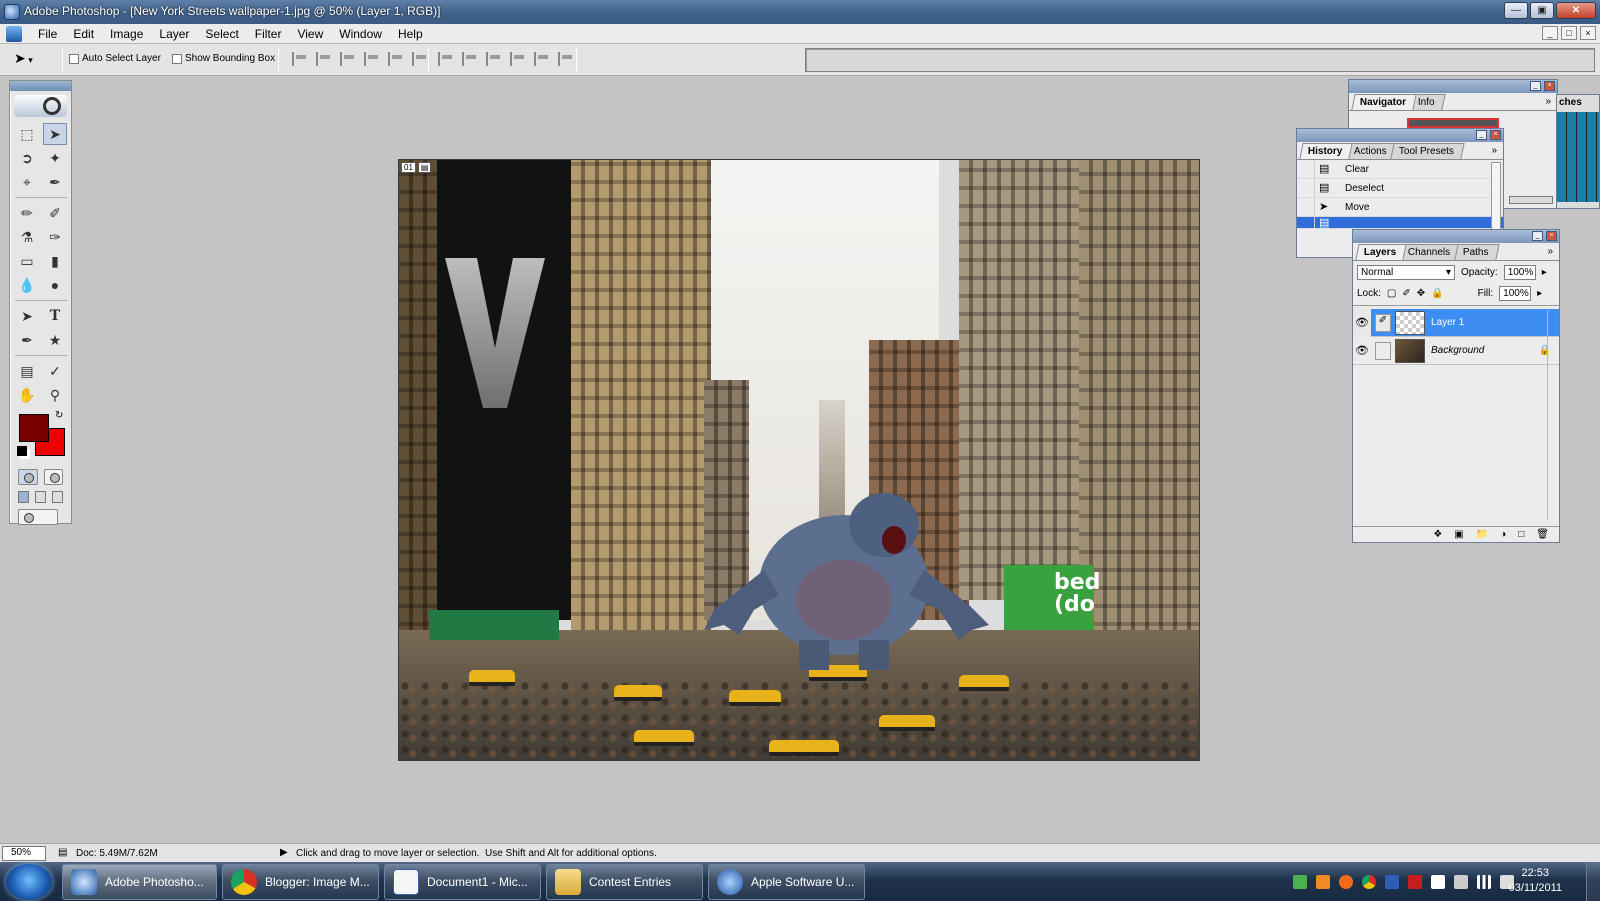  I want to click on visibility-eye-icon: 👁, so click(1362, 322).